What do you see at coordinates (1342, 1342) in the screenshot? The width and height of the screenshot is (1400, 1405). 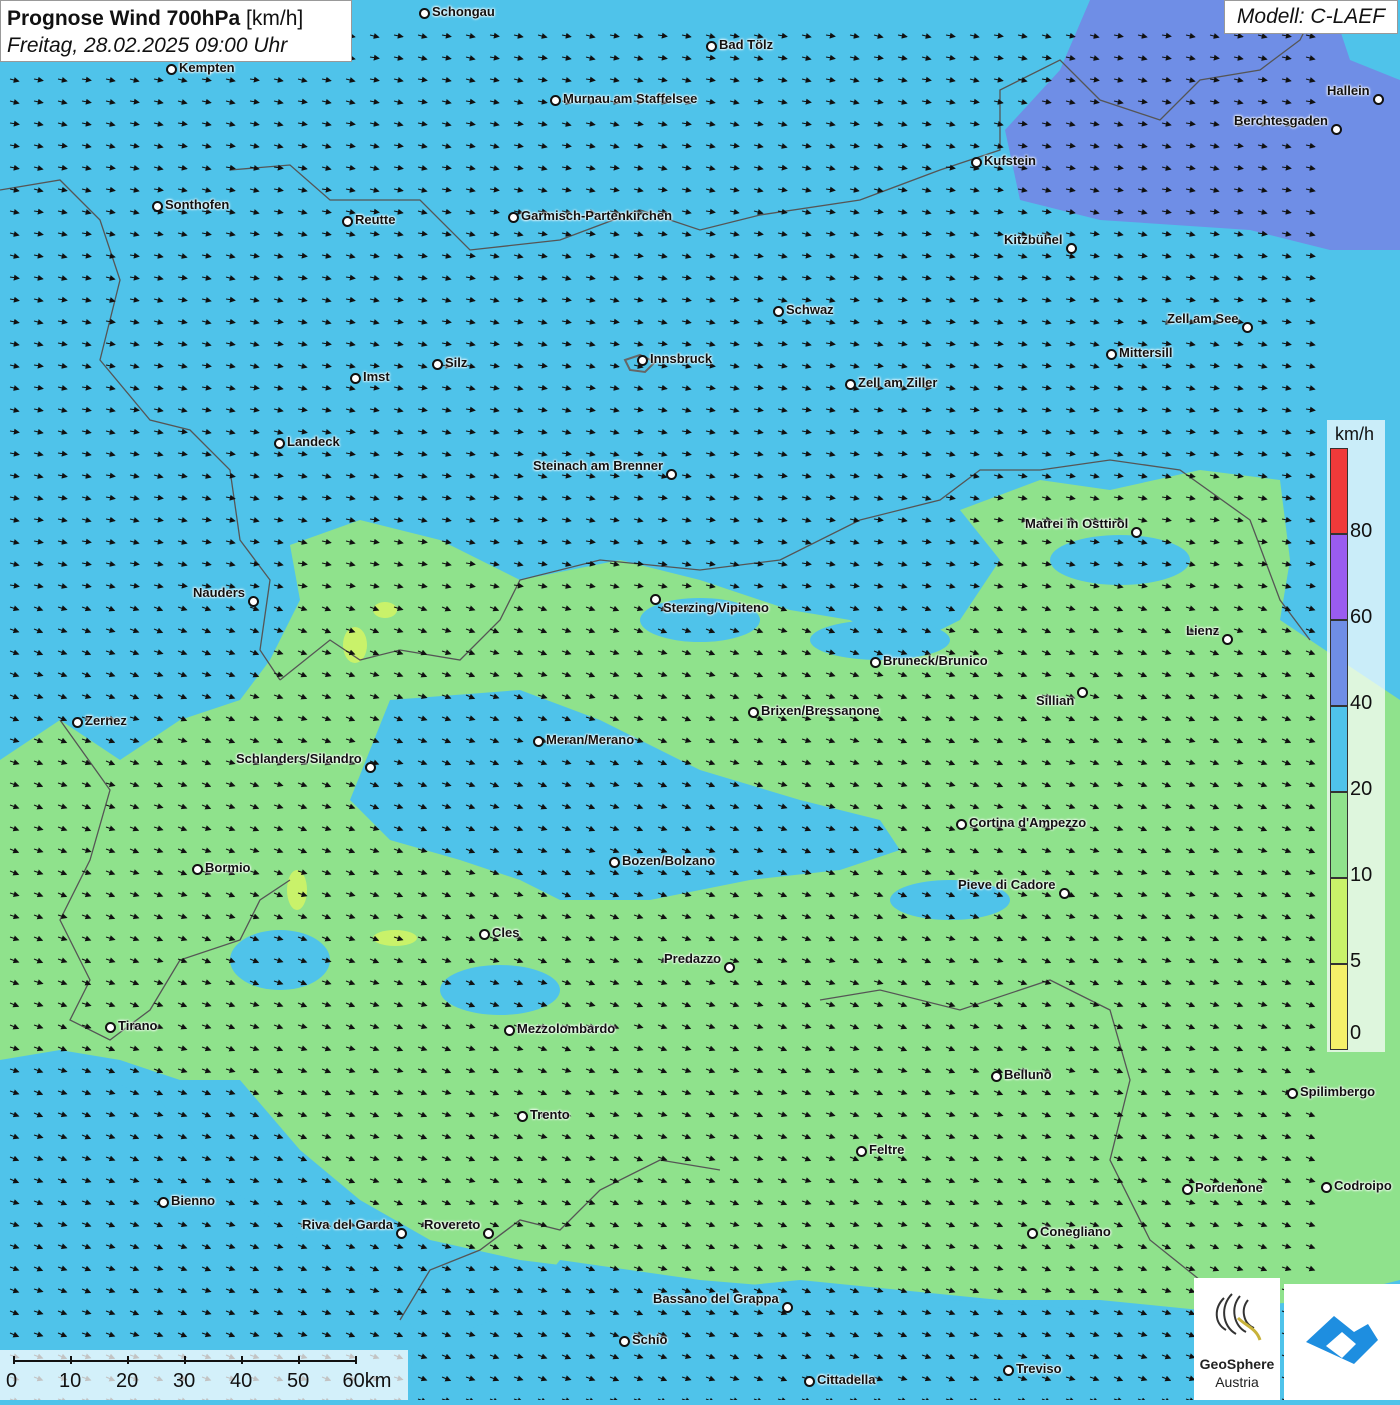 I see `cloud-logo` at bounding box center [1342, 1342].